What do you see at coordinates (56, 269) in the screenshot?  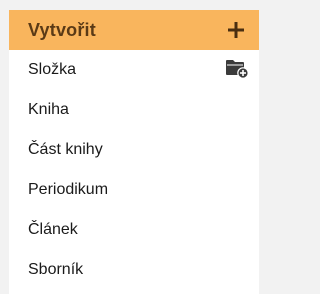 I see `menu-item-label: Sborník` at bounding box center [56, 269].